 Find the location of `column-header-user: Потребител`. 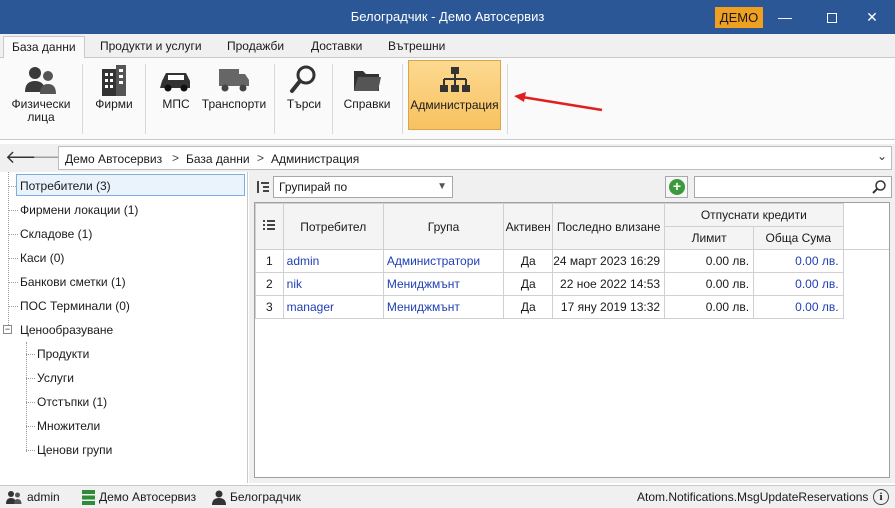

column-header-user: Потребител is located at coordinates (333, 226).